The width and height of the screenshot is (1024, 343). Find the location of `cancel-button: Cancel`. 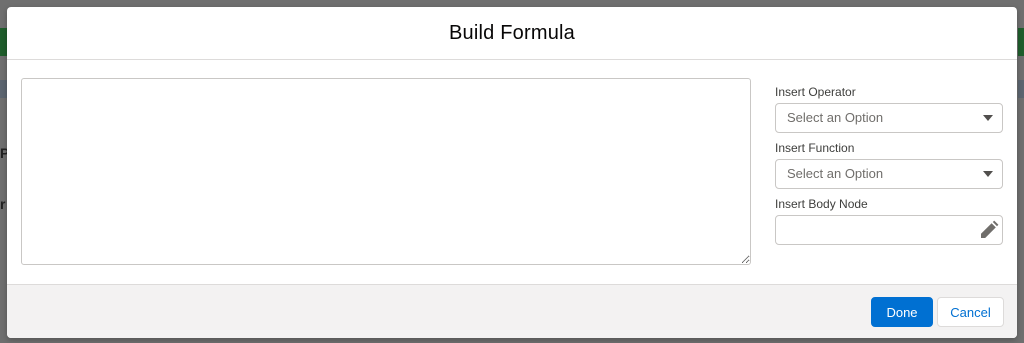

cancel-button: Cancel is located at coordinates (970, 312).